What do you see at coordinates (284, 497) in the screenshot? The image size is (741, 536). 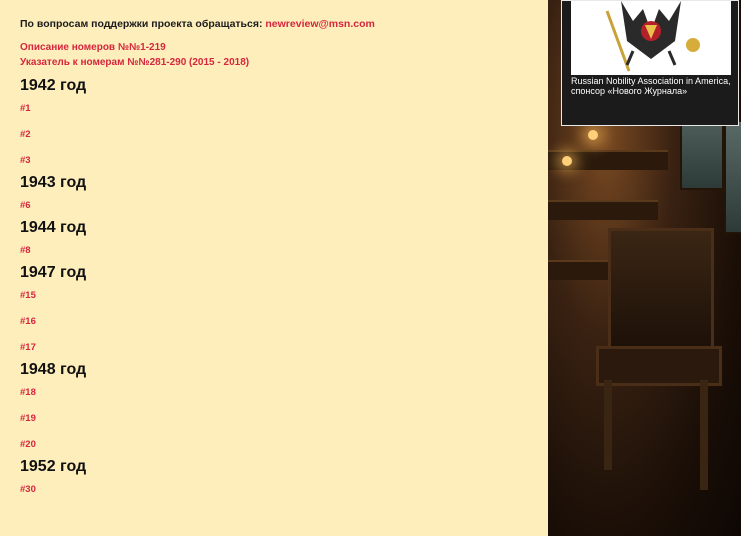 I see `issue-link: #30` at bounding box center [284, 497].